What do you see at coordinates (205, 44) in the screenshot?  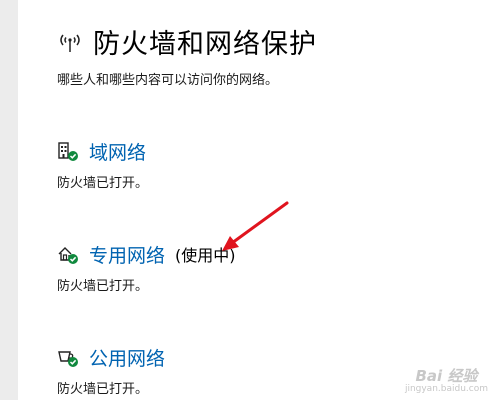 I see `page-title: 防火墙和网络保护` at bounding box center [205, 44].